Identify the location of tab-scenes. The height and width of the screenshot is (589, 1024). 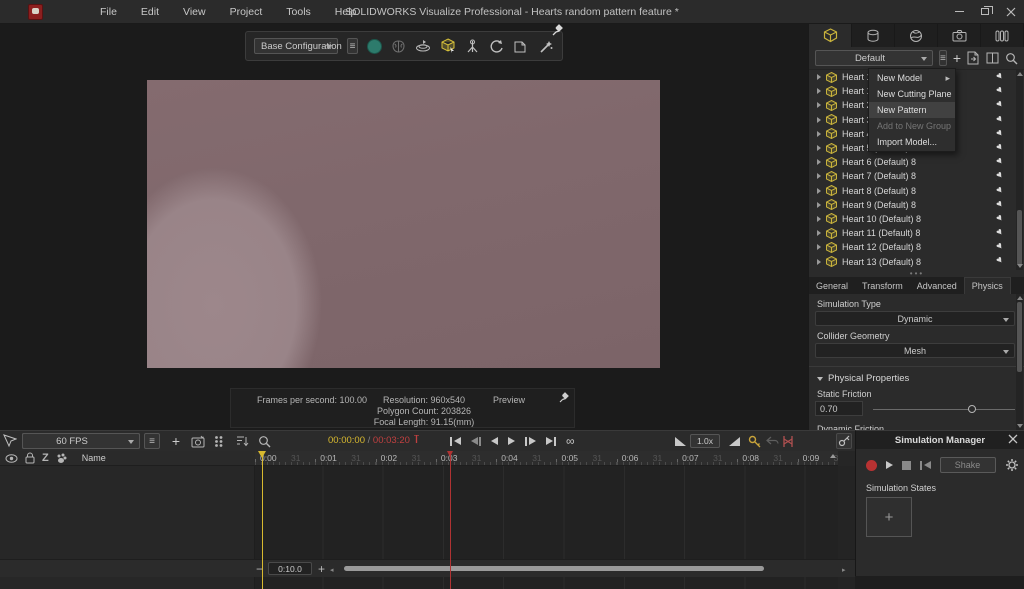
(1002, 35).